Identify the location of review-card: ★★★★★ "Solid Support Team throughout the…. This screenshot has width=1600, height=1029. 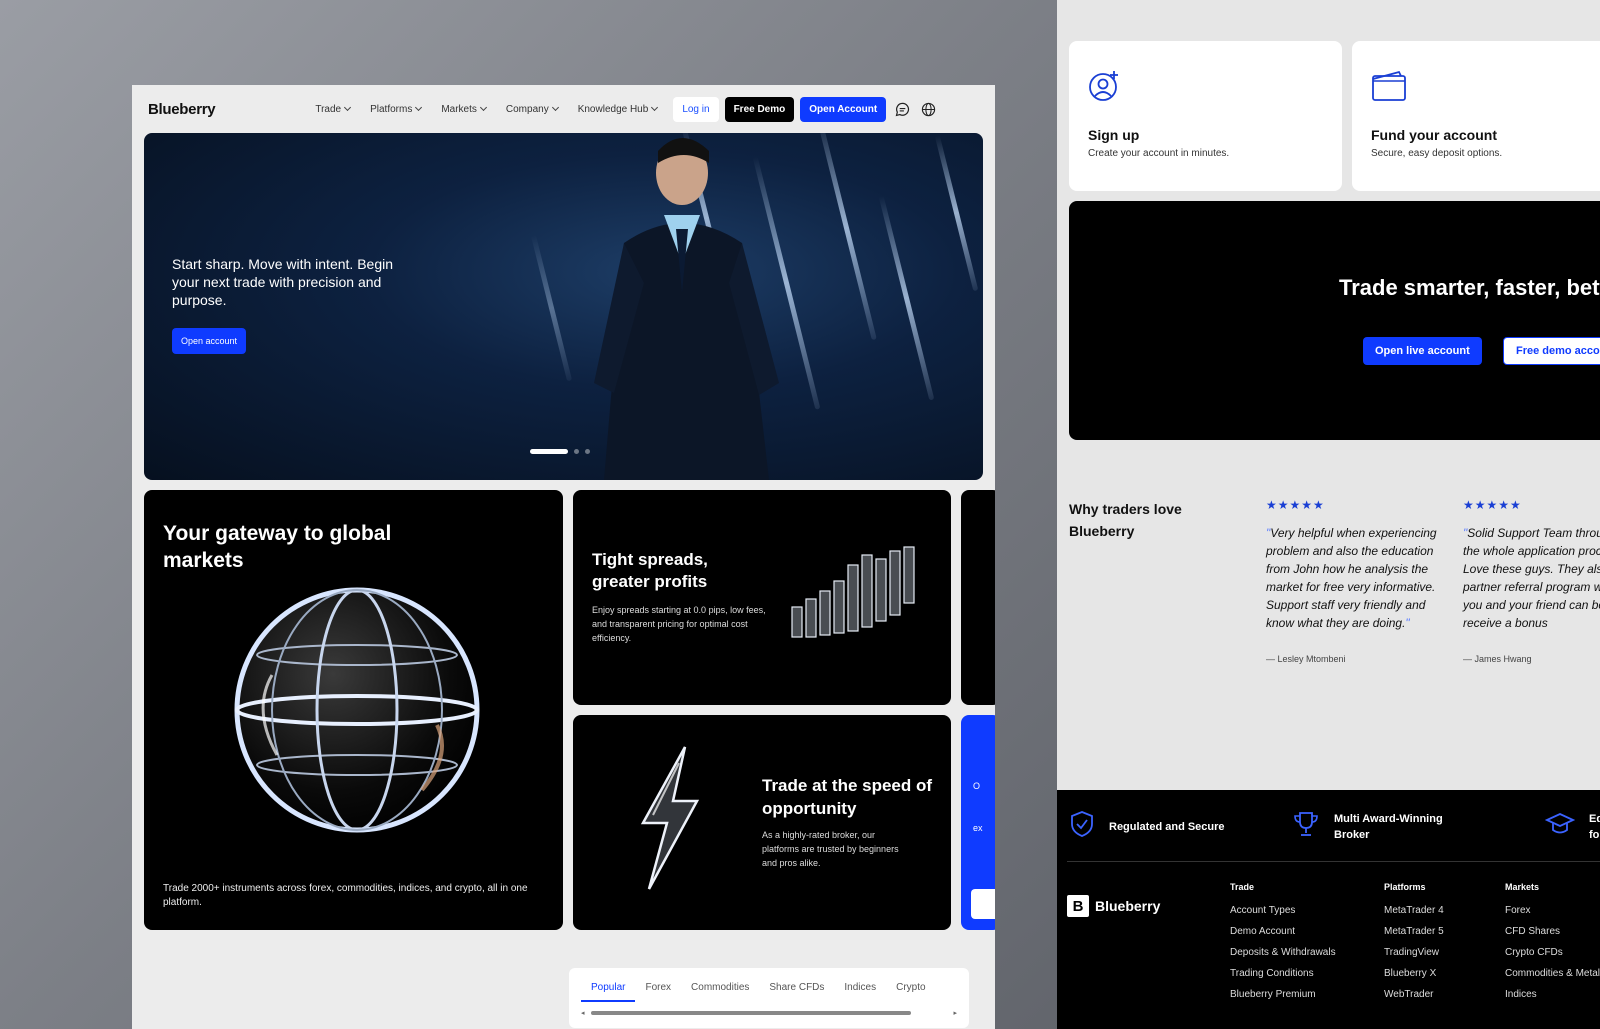
(1531, 581).